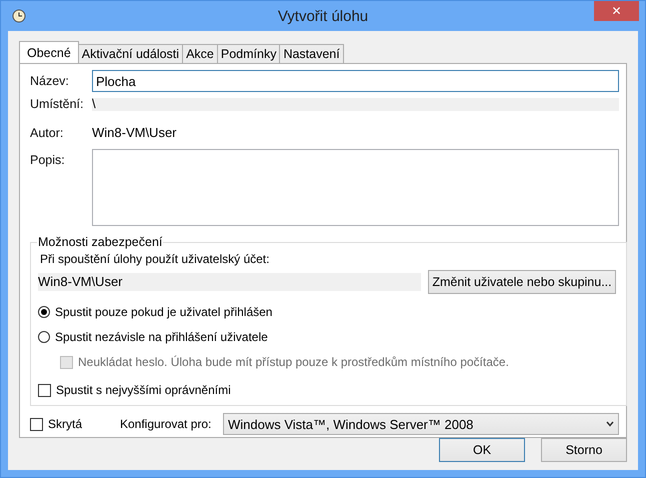 The image size is (646, 478). Describe the element at coordinates (355, 104) in the screenshot. I see `location-value: \` at that location.